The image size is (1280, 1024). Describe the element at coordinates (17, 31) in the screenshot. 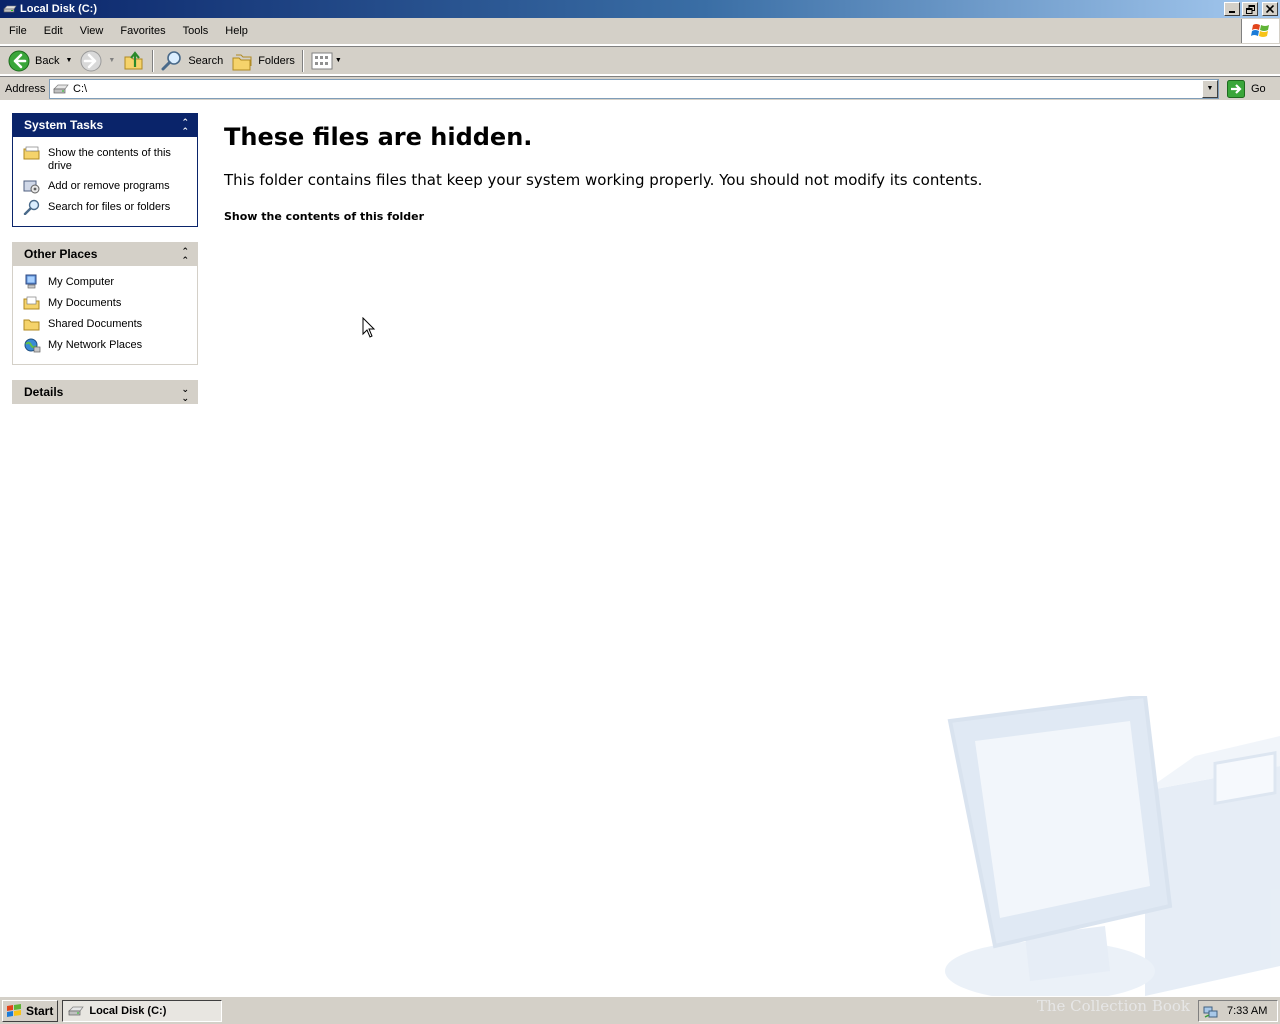

I see `menu-file: File` at that location.